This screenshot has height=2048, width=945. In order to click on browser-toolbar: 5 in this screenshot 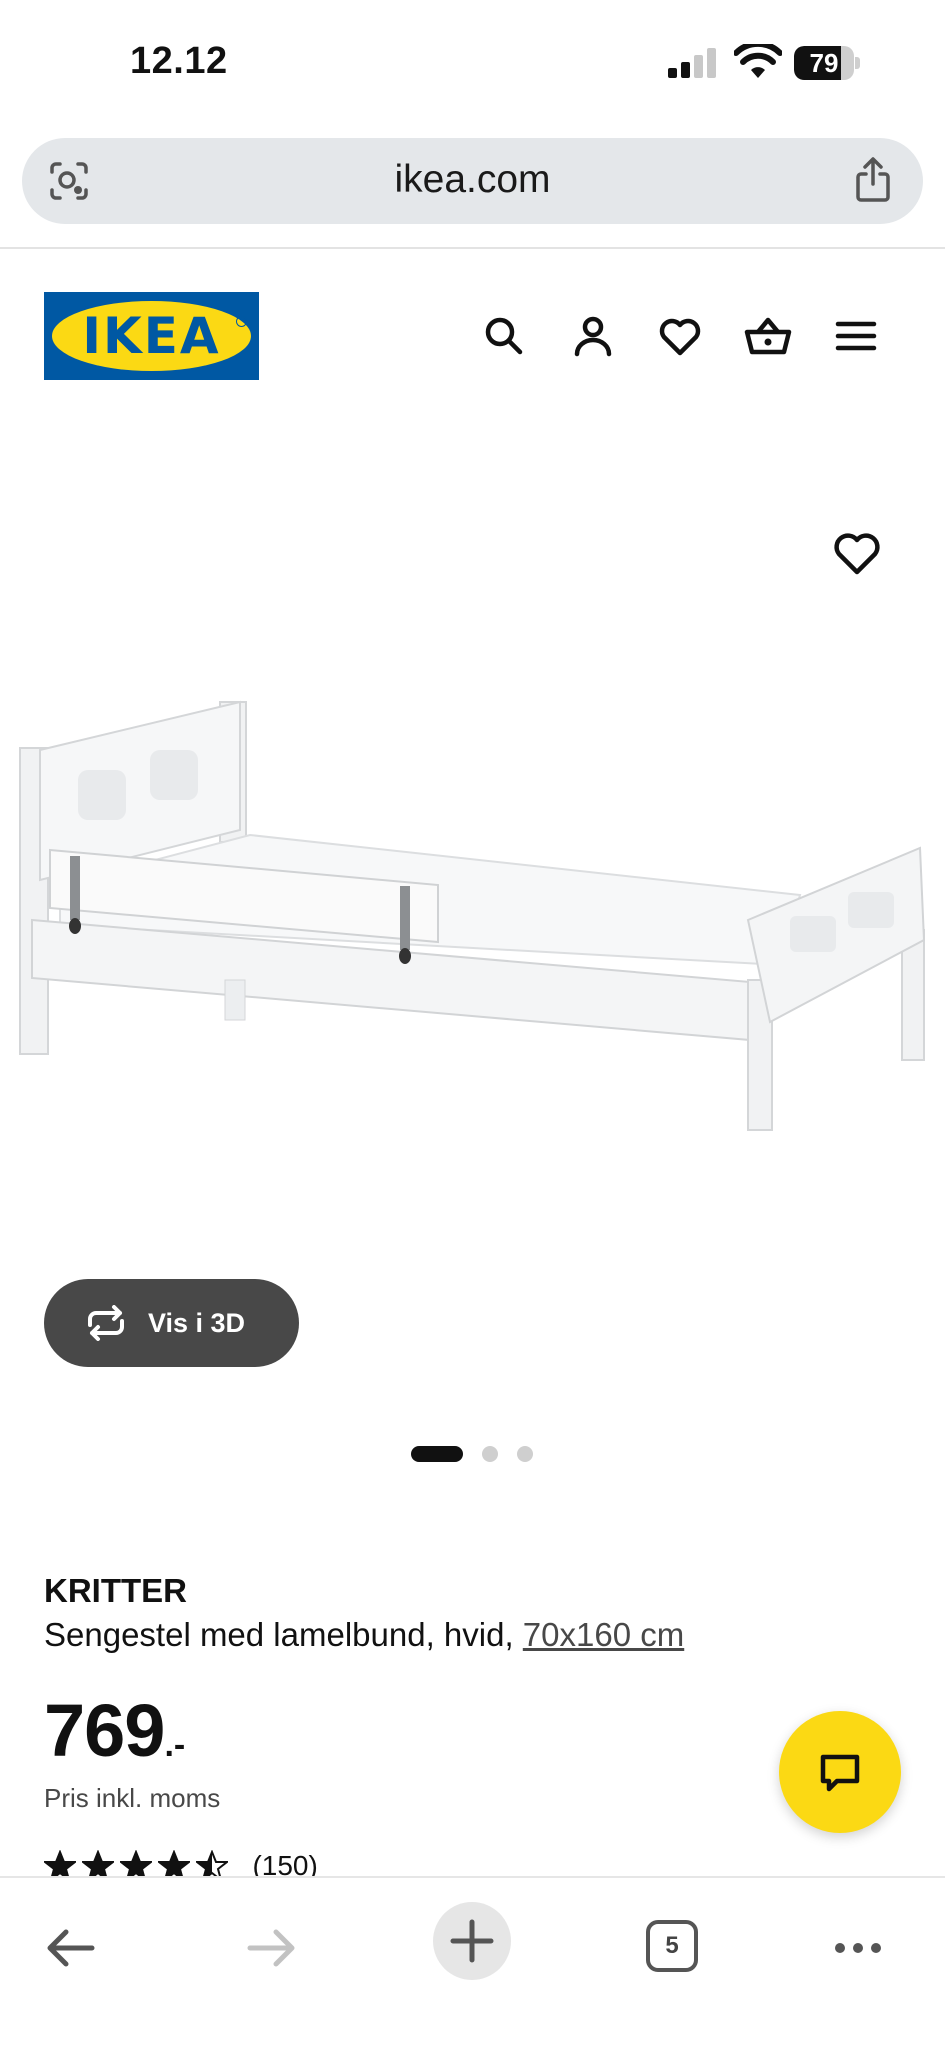, I will do `click(472, 1962)`.